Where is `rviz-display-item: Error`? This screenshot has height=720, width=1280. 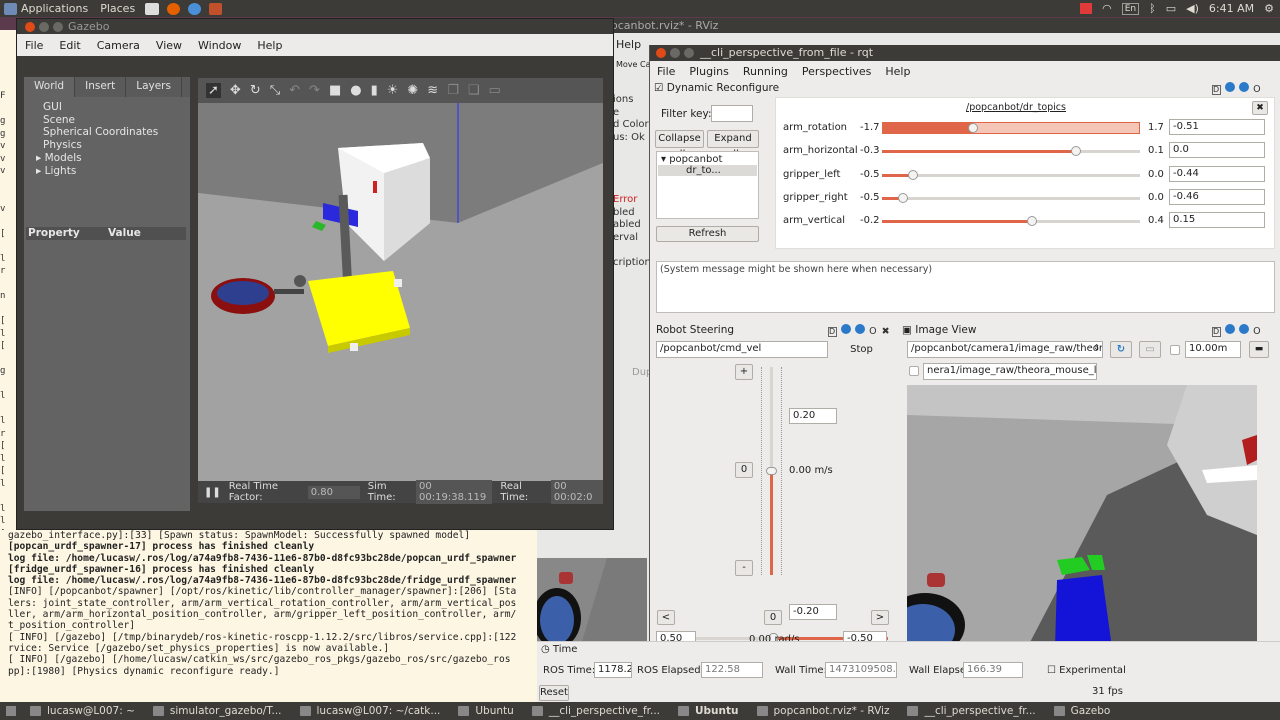
rviz-display-item: Error is located at coordinates (632, 200).